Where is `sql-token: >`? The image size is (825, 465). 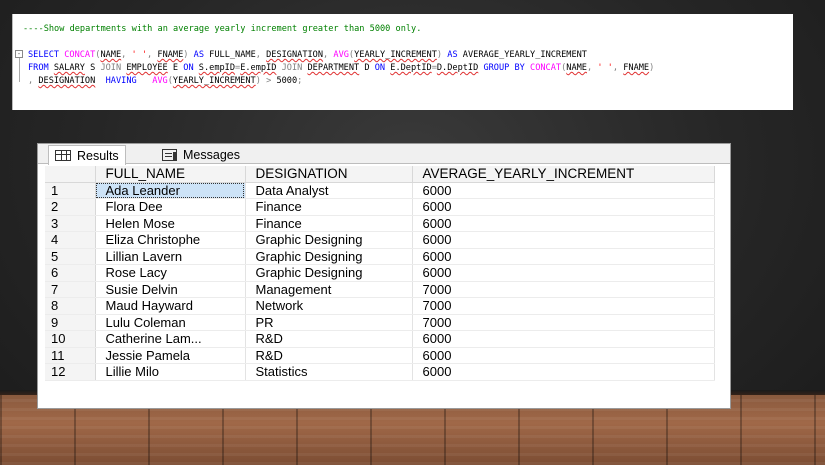
sql-token: > is located at coordinates (271, 81).